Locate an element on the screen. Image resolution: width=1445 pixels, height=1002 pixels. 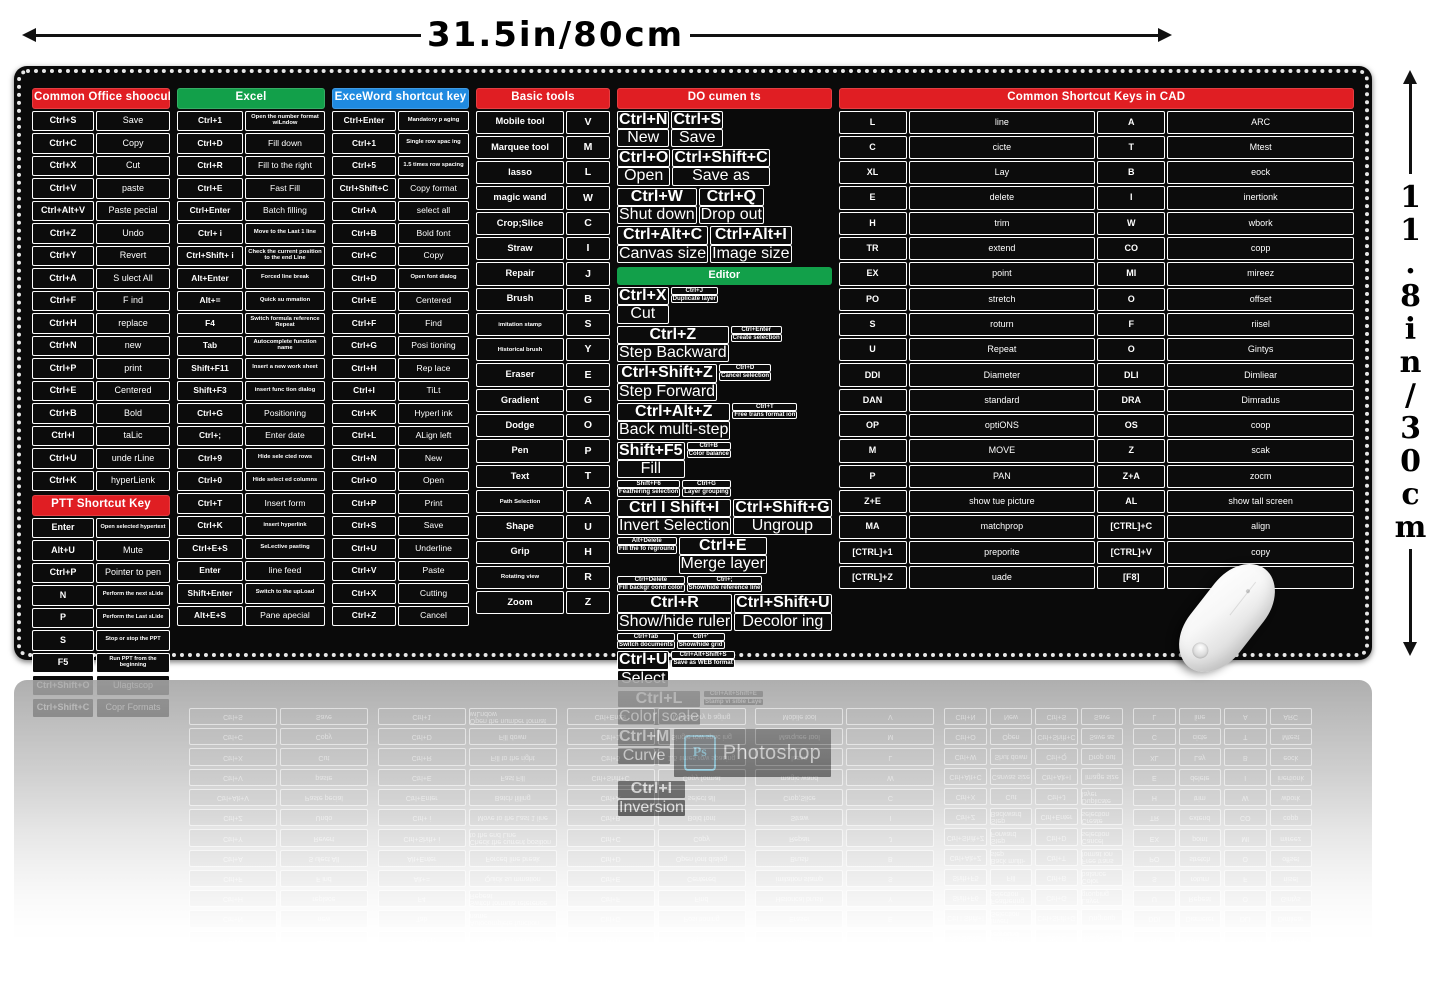
shortcut-action: Bold font is located at coordinates (433, 233).